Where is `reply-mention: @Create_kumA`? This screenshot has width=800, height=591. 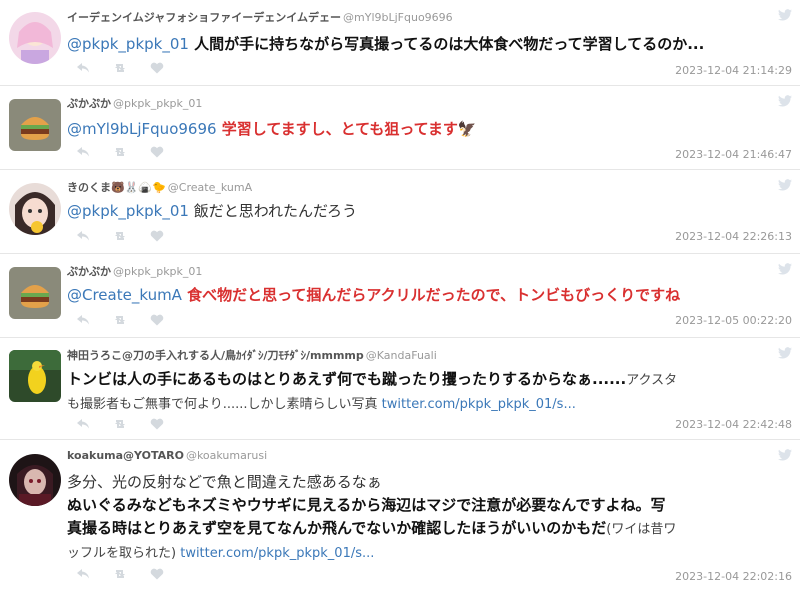 reply-mention: @Create_kumA is located at coordinates (124, 295).